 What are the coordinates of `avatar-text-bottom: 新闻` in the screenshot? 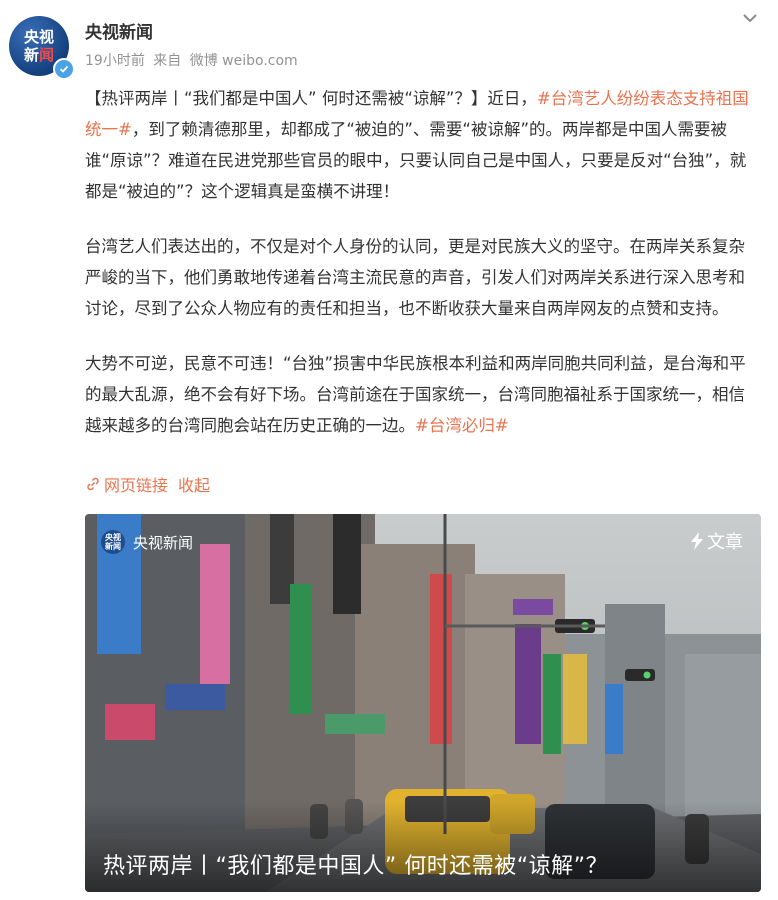 It's located at (39, 55).